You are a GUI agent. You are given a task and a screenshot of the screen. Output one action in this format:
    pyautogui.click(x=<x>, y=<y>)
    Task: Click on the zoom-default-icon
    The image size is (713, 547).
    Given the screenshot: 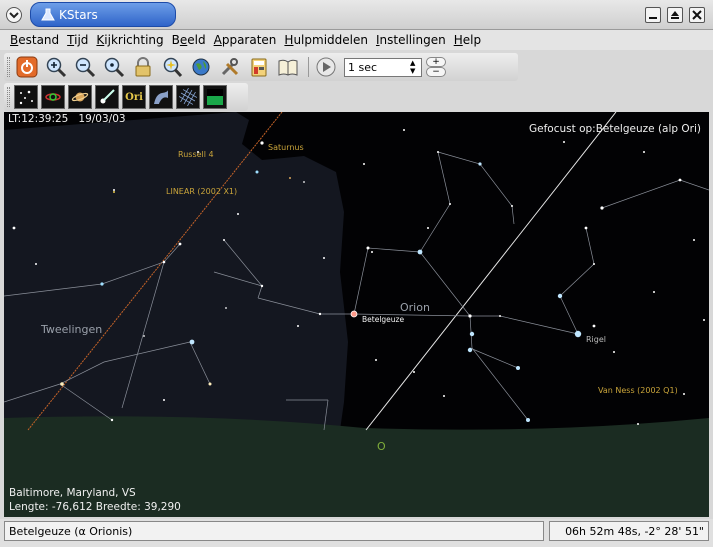 What is the action you would take?
    pyautogui.click(x=114, y=67)
    